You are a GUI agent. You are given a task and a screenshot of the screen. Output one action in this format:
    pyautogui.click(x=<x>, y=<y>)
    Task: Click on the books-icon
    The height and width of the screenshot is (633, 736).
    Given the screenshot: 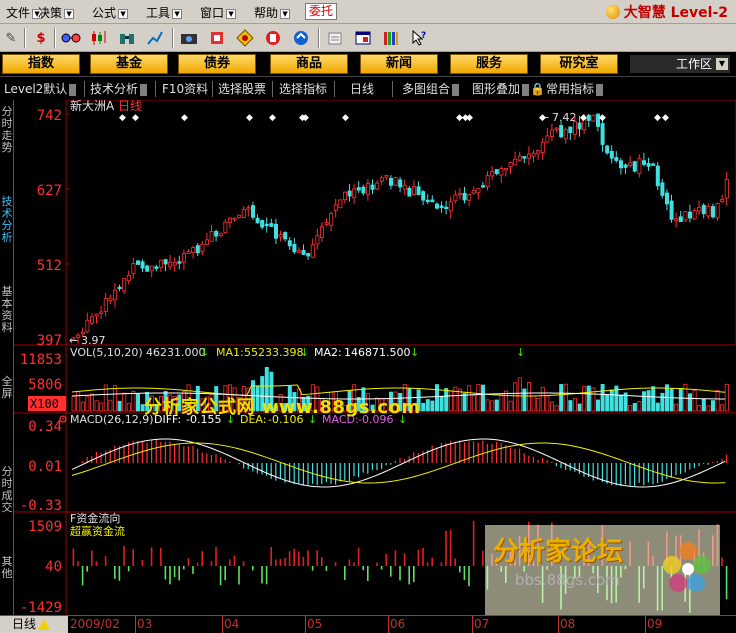 What is the action you would take?
    pyautogui.click(x=391, y=38)
    